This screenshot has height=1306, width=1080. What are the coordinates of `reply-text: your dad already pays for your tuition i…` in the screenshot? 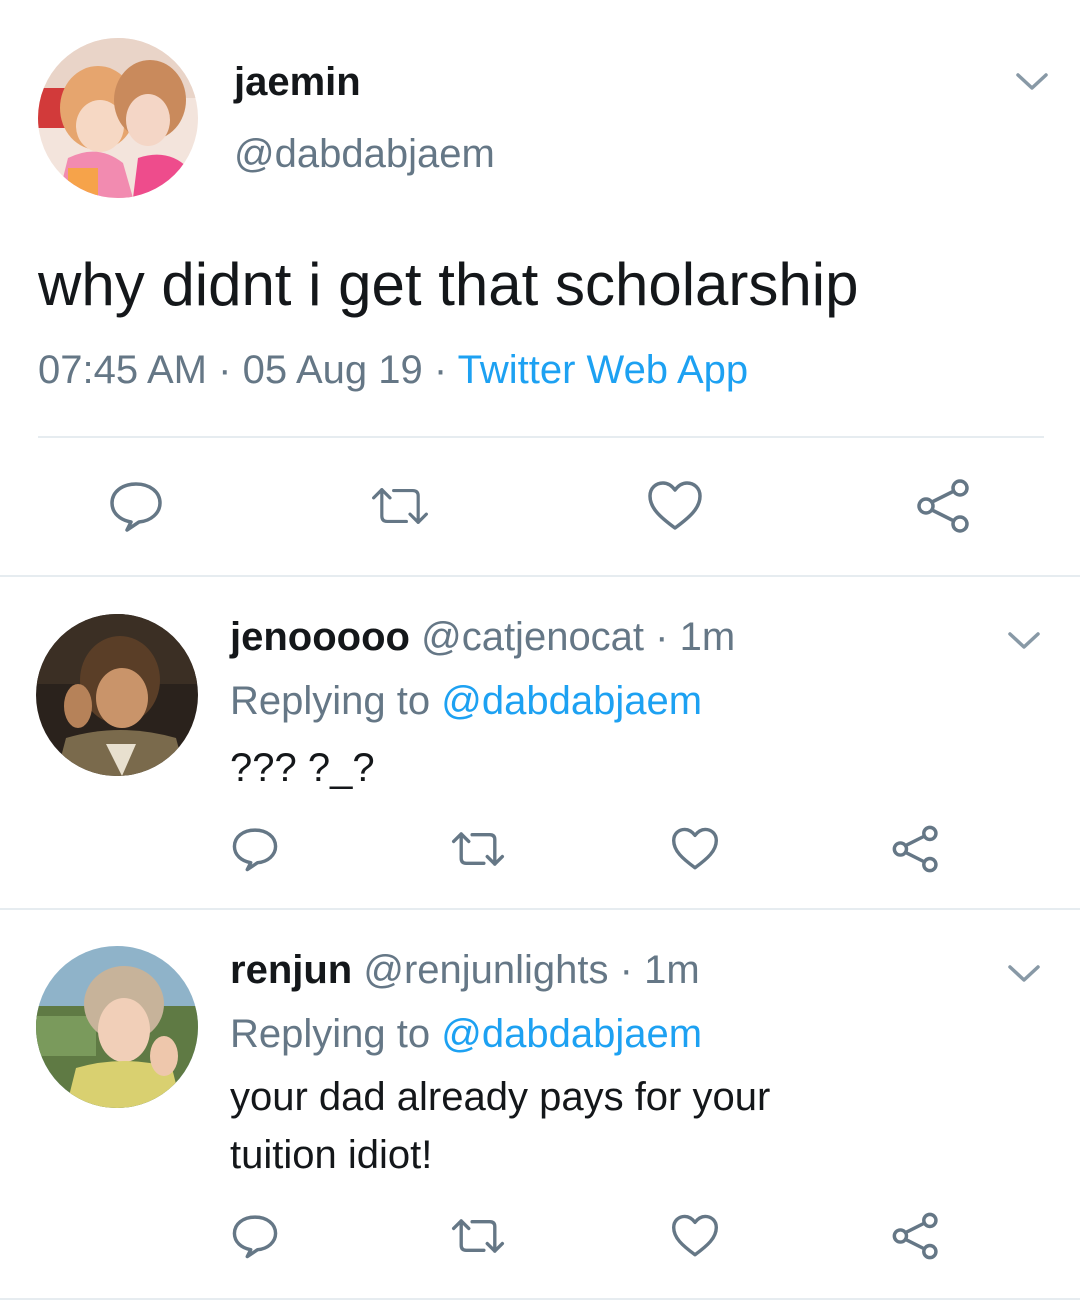 It's located at (550, 1126).